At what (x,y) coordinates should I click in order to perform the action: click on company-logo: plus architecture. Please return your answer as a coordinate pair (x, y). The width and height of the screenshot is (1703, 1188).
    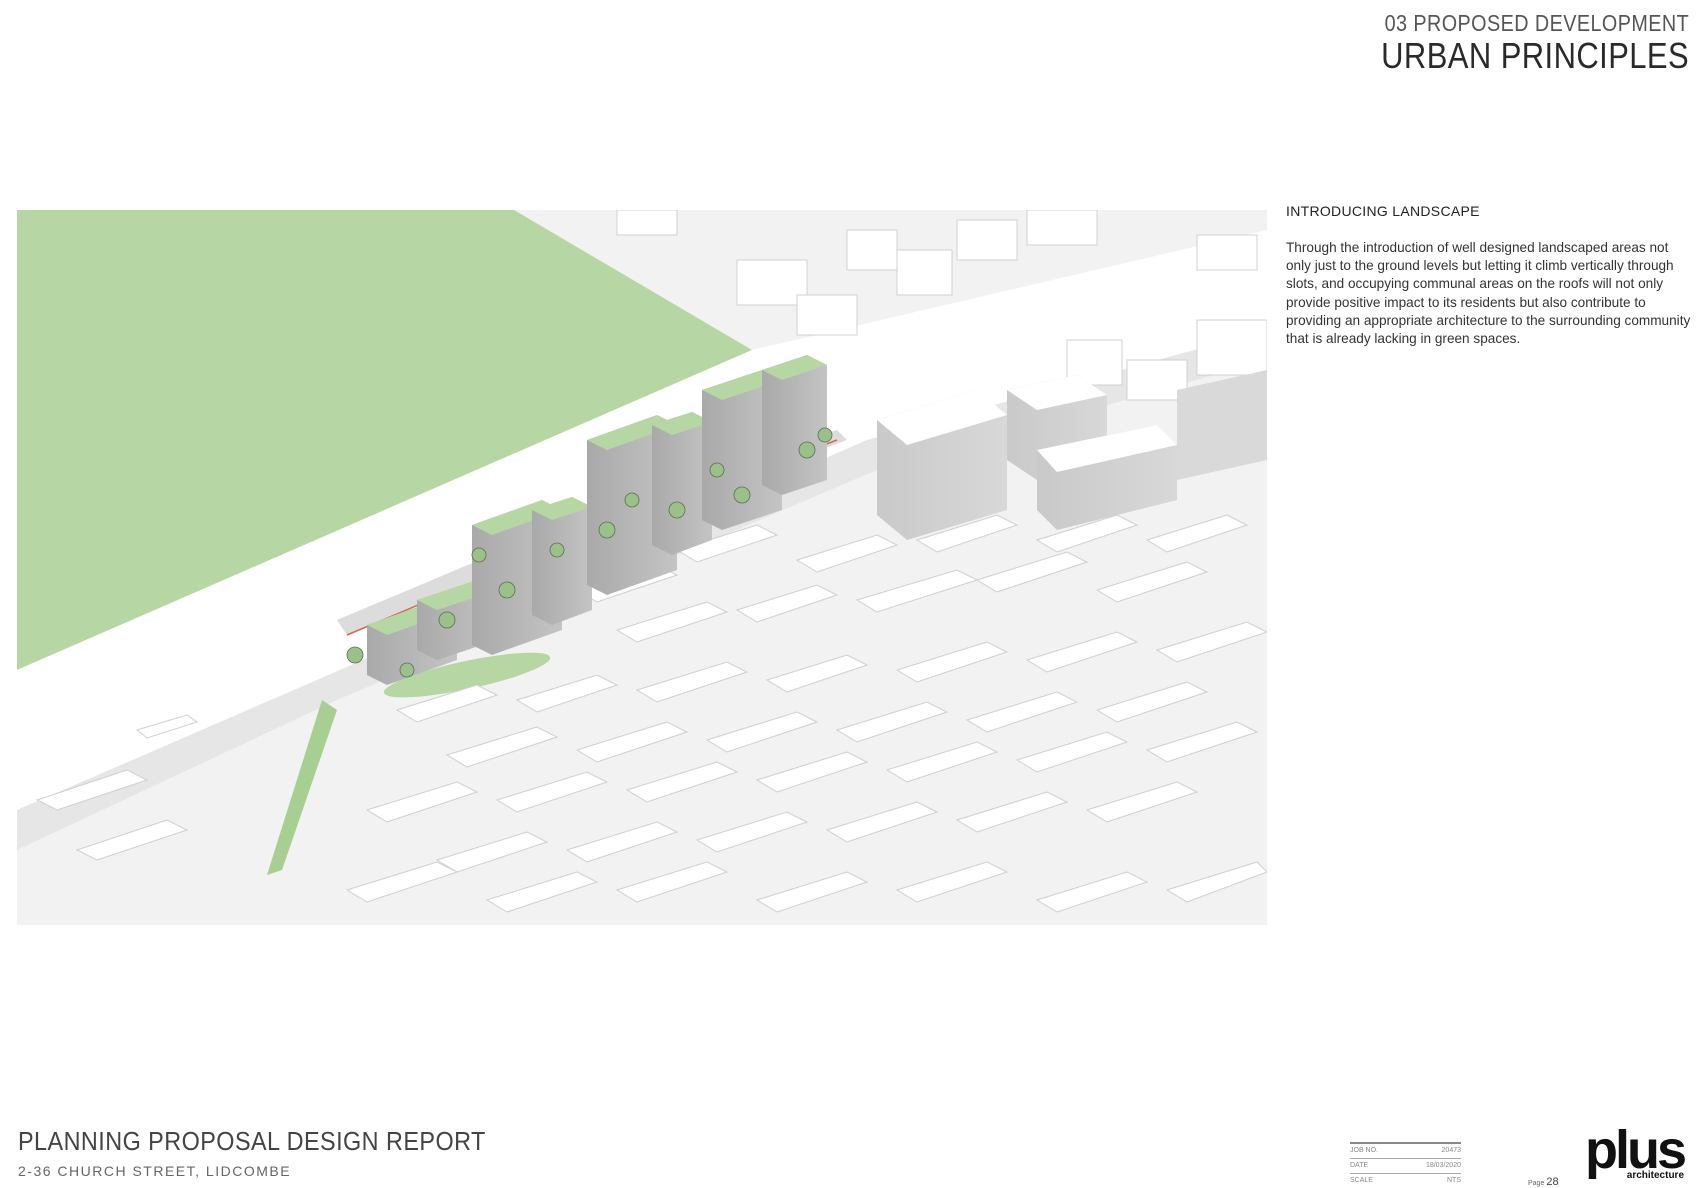
    Looking at the image, I should click on (1636, 1150).